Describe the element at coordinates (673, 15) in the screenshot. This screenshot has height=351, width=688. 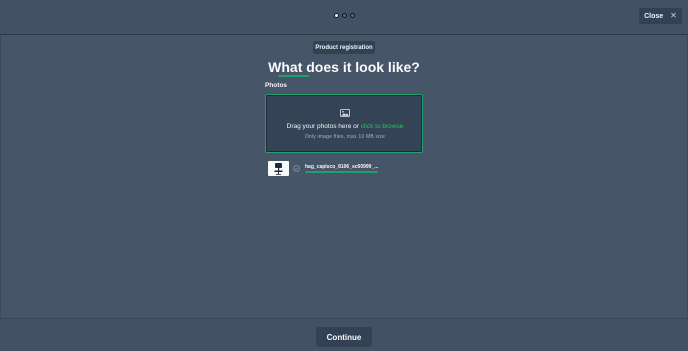
I see `close-icon: ✕` at that location.